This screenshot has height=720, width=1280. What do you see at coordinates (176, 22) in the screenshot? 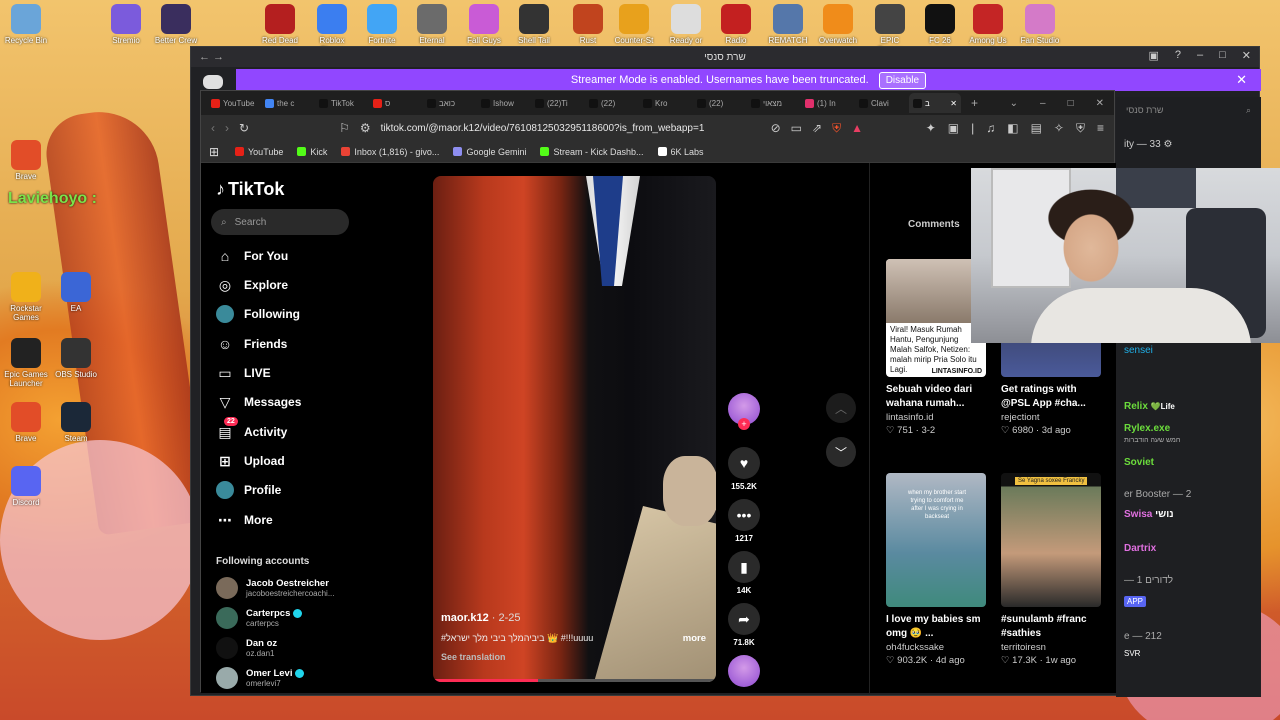
I see `desktop-icon: Better Crew` at bounding box center [176, 22].